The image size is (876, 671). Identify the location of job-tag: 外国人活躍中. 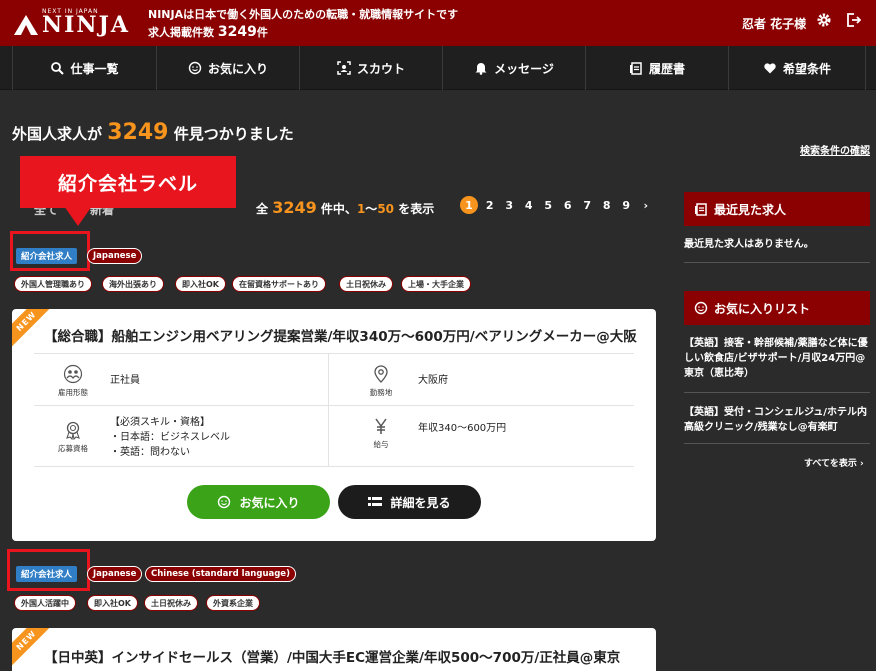
(45, 603).